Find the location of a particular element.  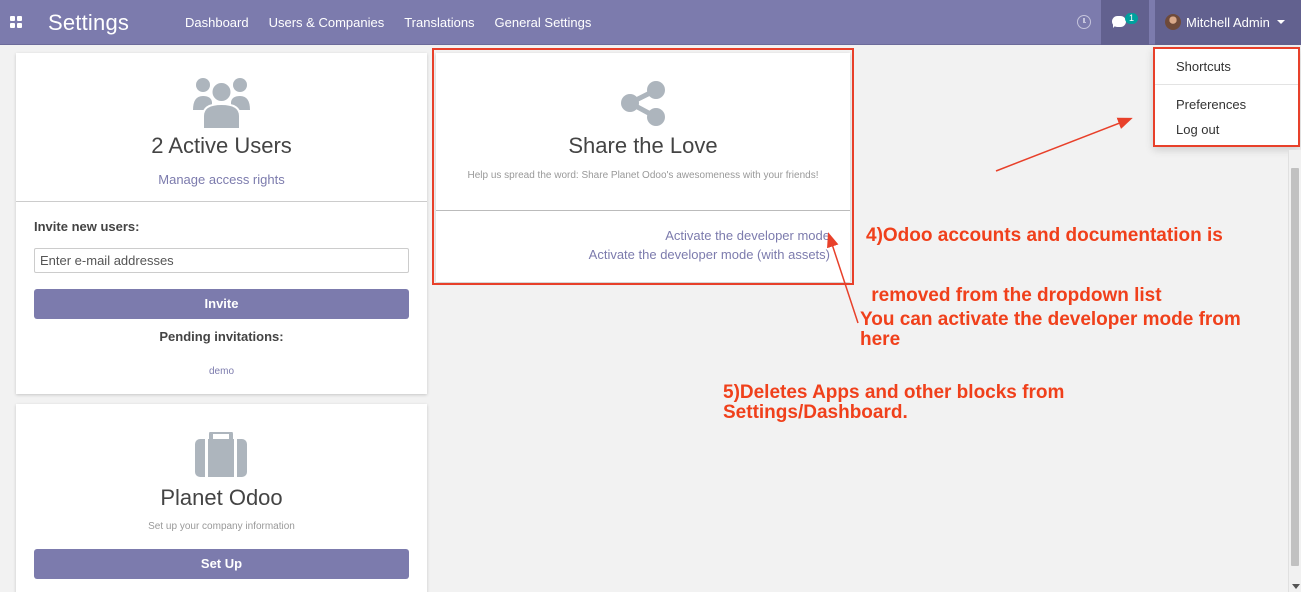

company-name: Planet Odoo is located at coordinates (221, 497).